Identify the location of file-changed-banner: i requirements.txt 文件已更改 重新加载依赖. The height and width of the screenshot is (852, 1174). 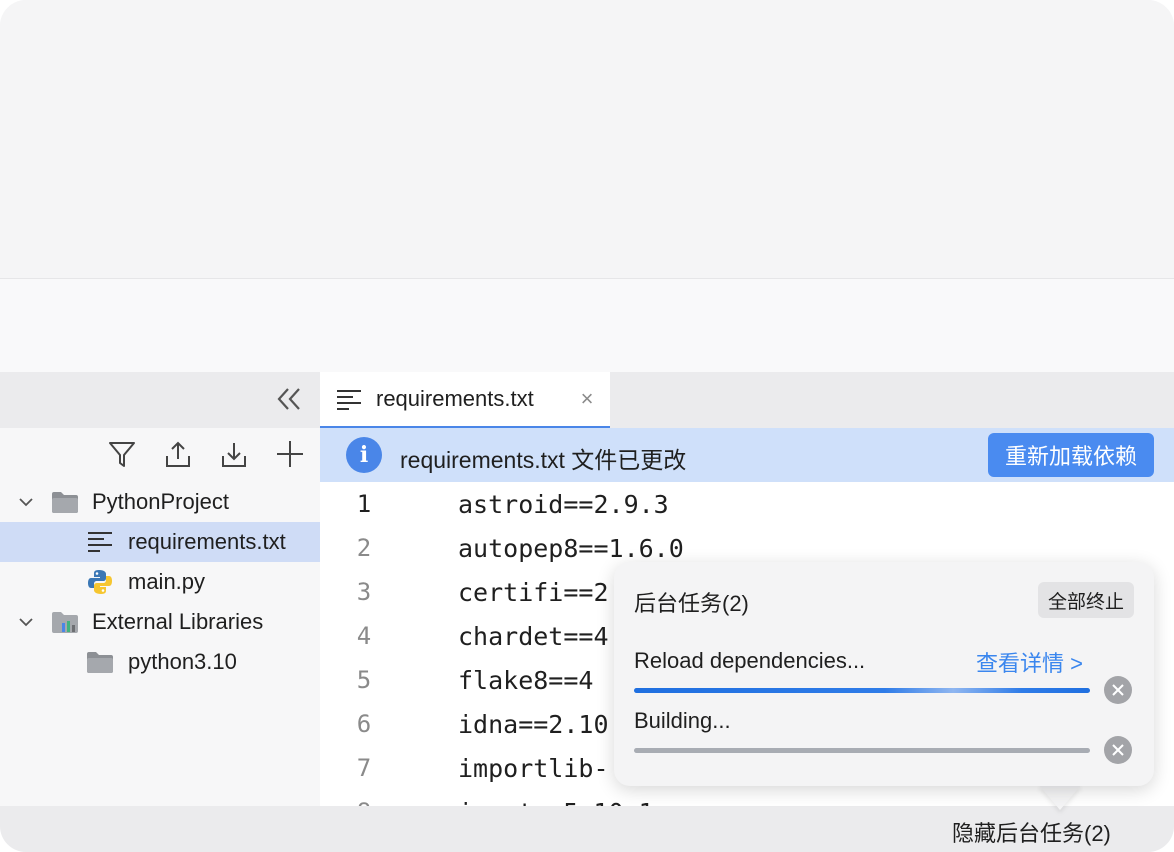
(747, 455).